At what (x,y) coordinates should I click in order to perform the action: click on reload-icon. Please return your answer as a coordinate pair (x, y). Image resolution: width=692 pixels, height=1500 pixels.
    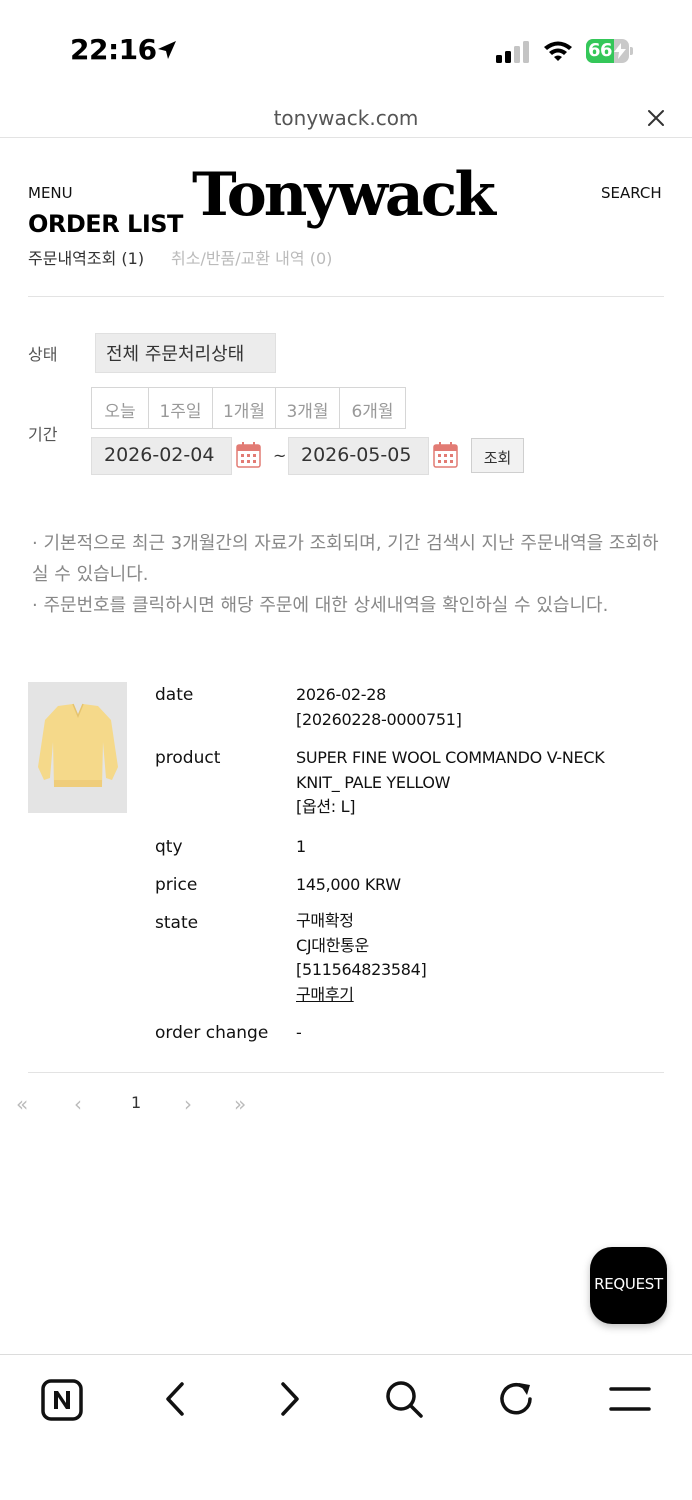
    Looking at the image, I should click on (517, 1399).